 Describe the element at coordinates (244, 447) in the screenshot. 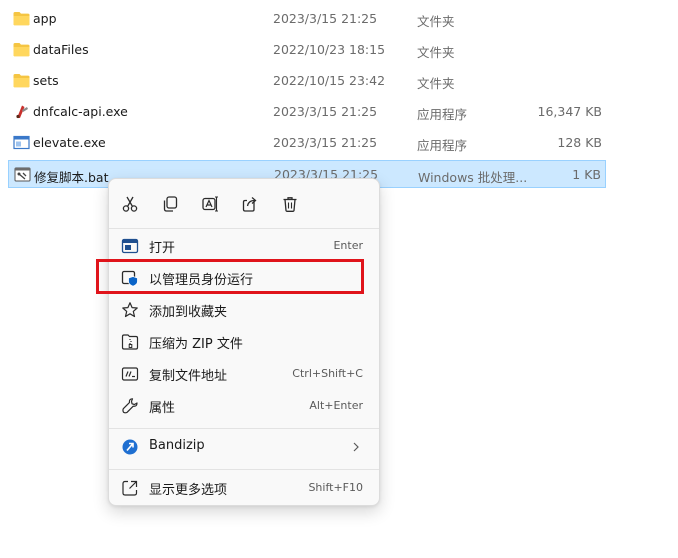

I see `menu-item-bandizip: Bandizip` at that location.